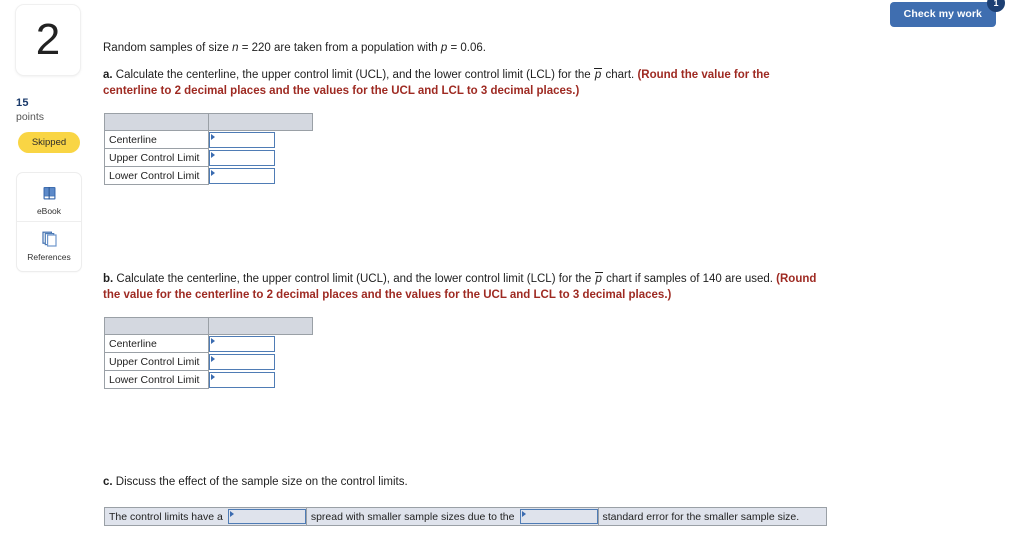 The image size is (1024, 546). I want to click on resources-card: eBook References, so click(49, 222).